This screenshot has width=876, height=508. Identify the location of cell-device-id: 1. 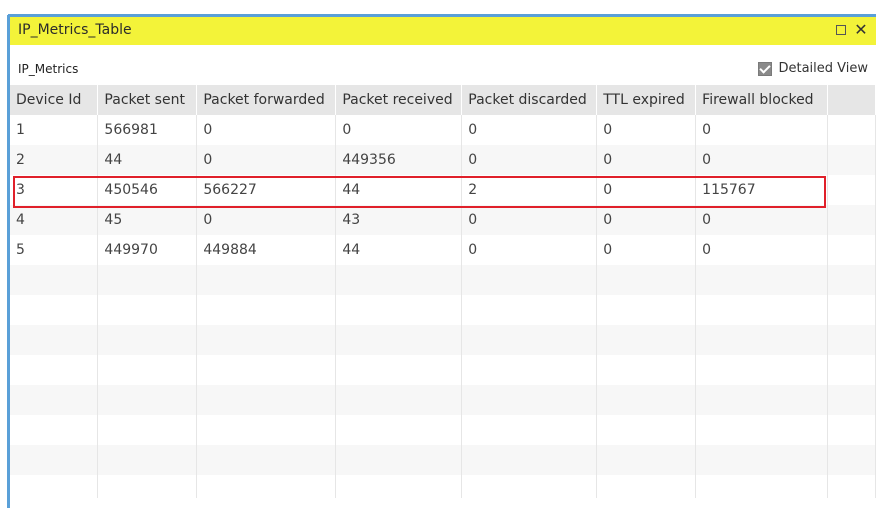
(54, 130).